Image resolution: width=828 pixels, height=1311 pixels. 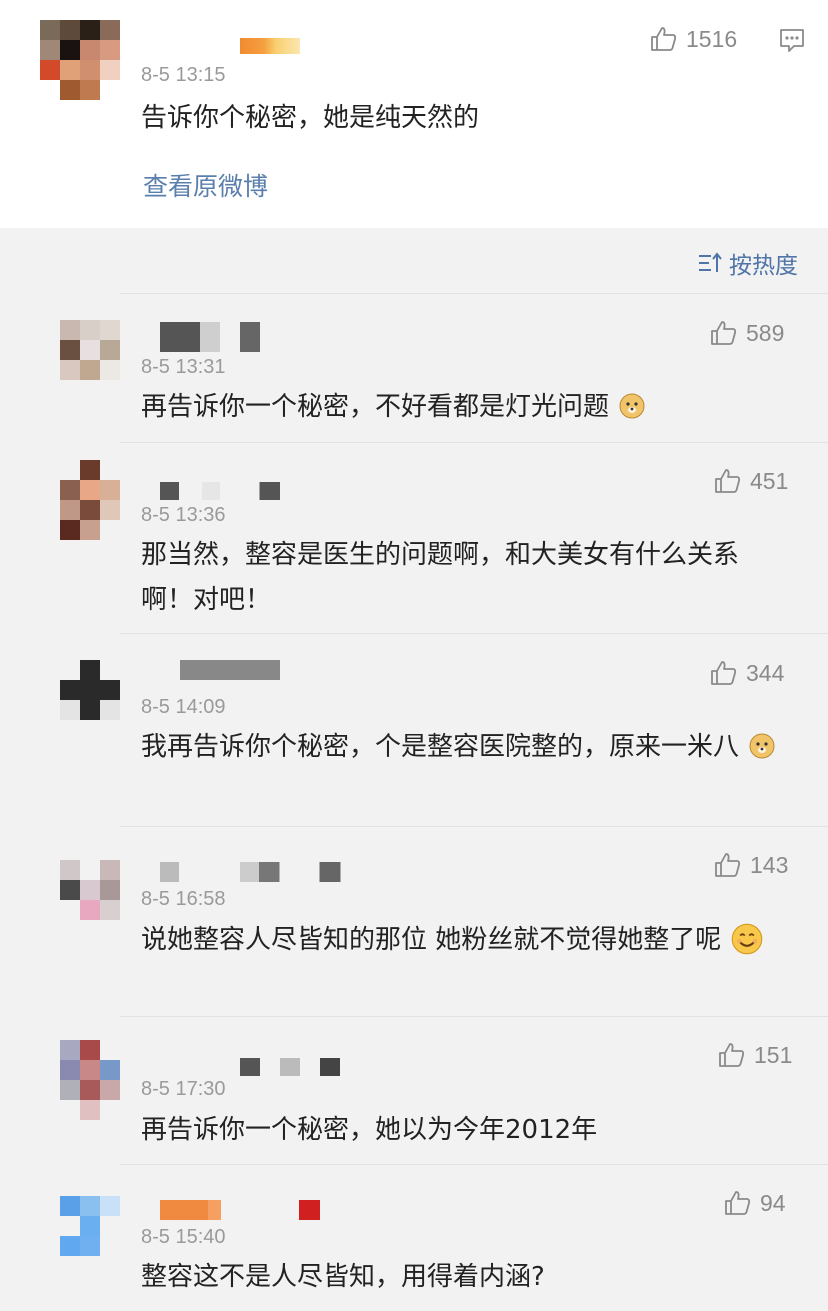 I want to click on comment-text: 再告诉你一个秘密，她以为今年2012年, so click(x=369, y=1130).